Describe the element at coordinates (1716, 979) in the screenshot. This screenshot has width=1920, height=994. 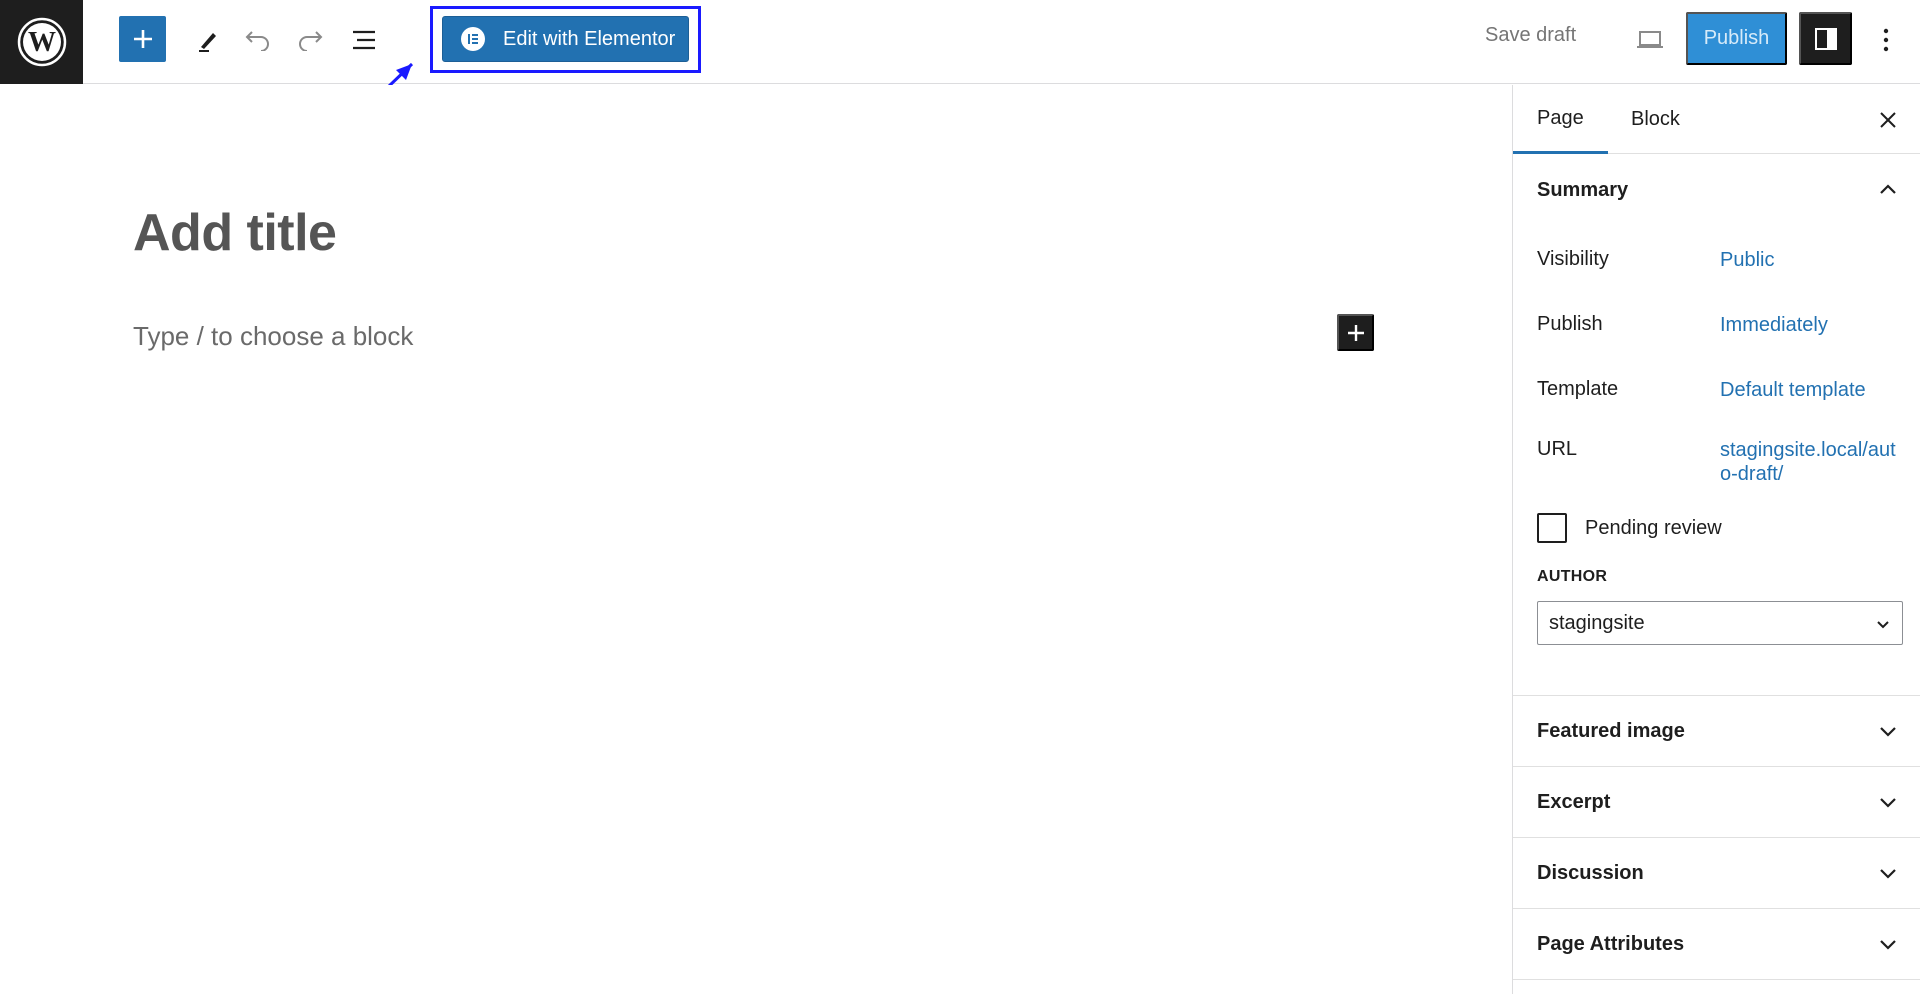
I see `panel-divider` at that location.